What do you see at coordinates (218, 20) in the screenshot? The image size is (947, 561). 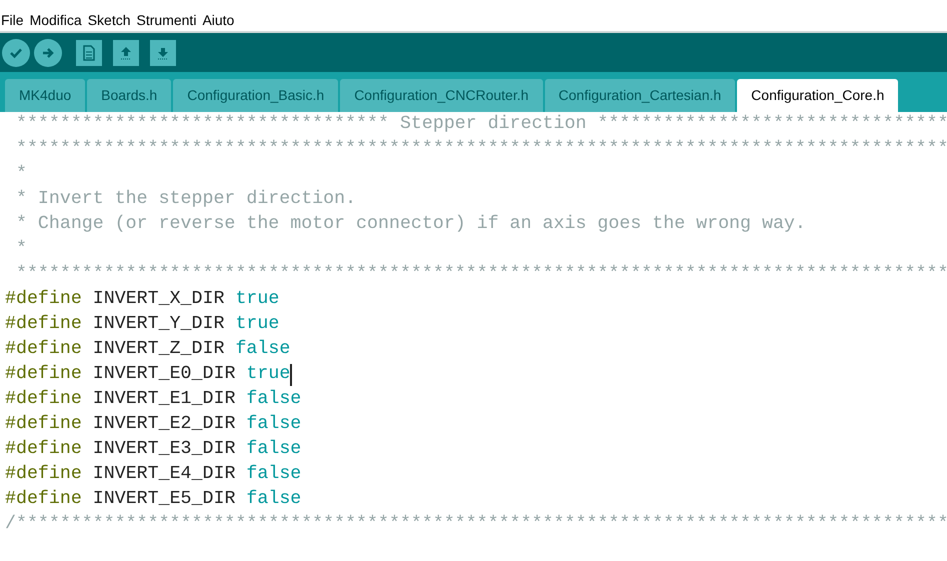 I see `menu-item: Aiuto` at bounding box center [218, 20].